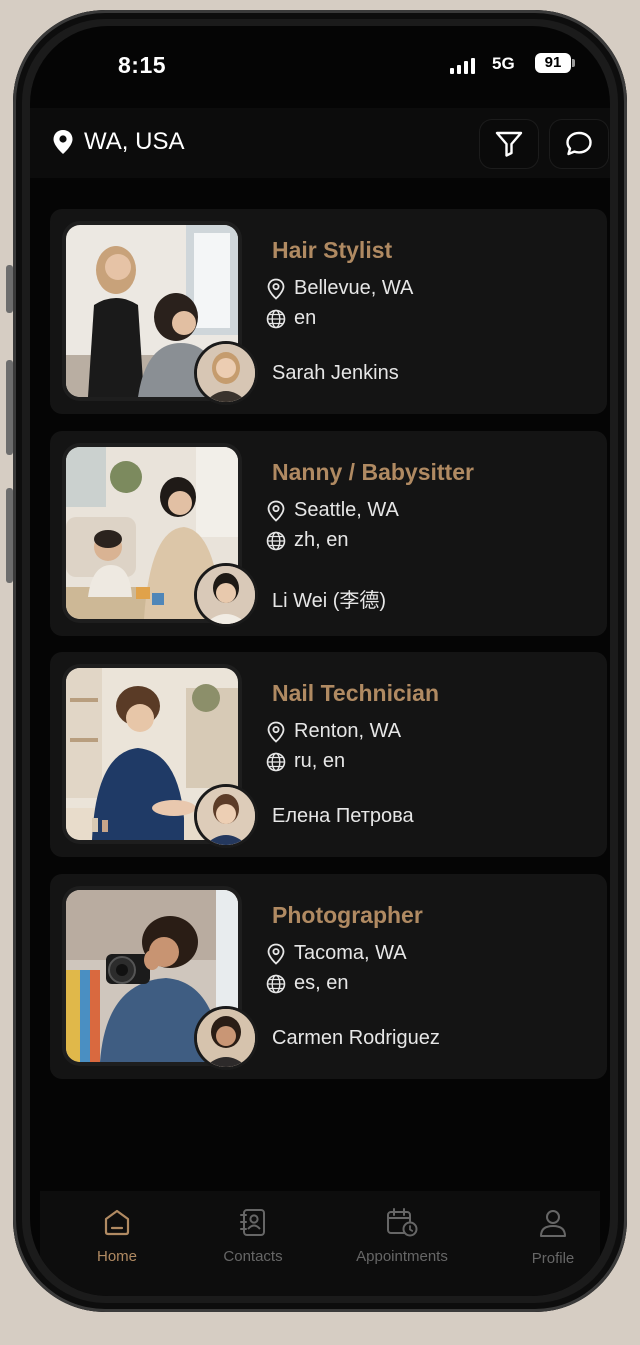 Image resolution: width=640 pixels, height=1345 pixels. I want to click on tab-contacts: Contacts, so click(253, 1236).